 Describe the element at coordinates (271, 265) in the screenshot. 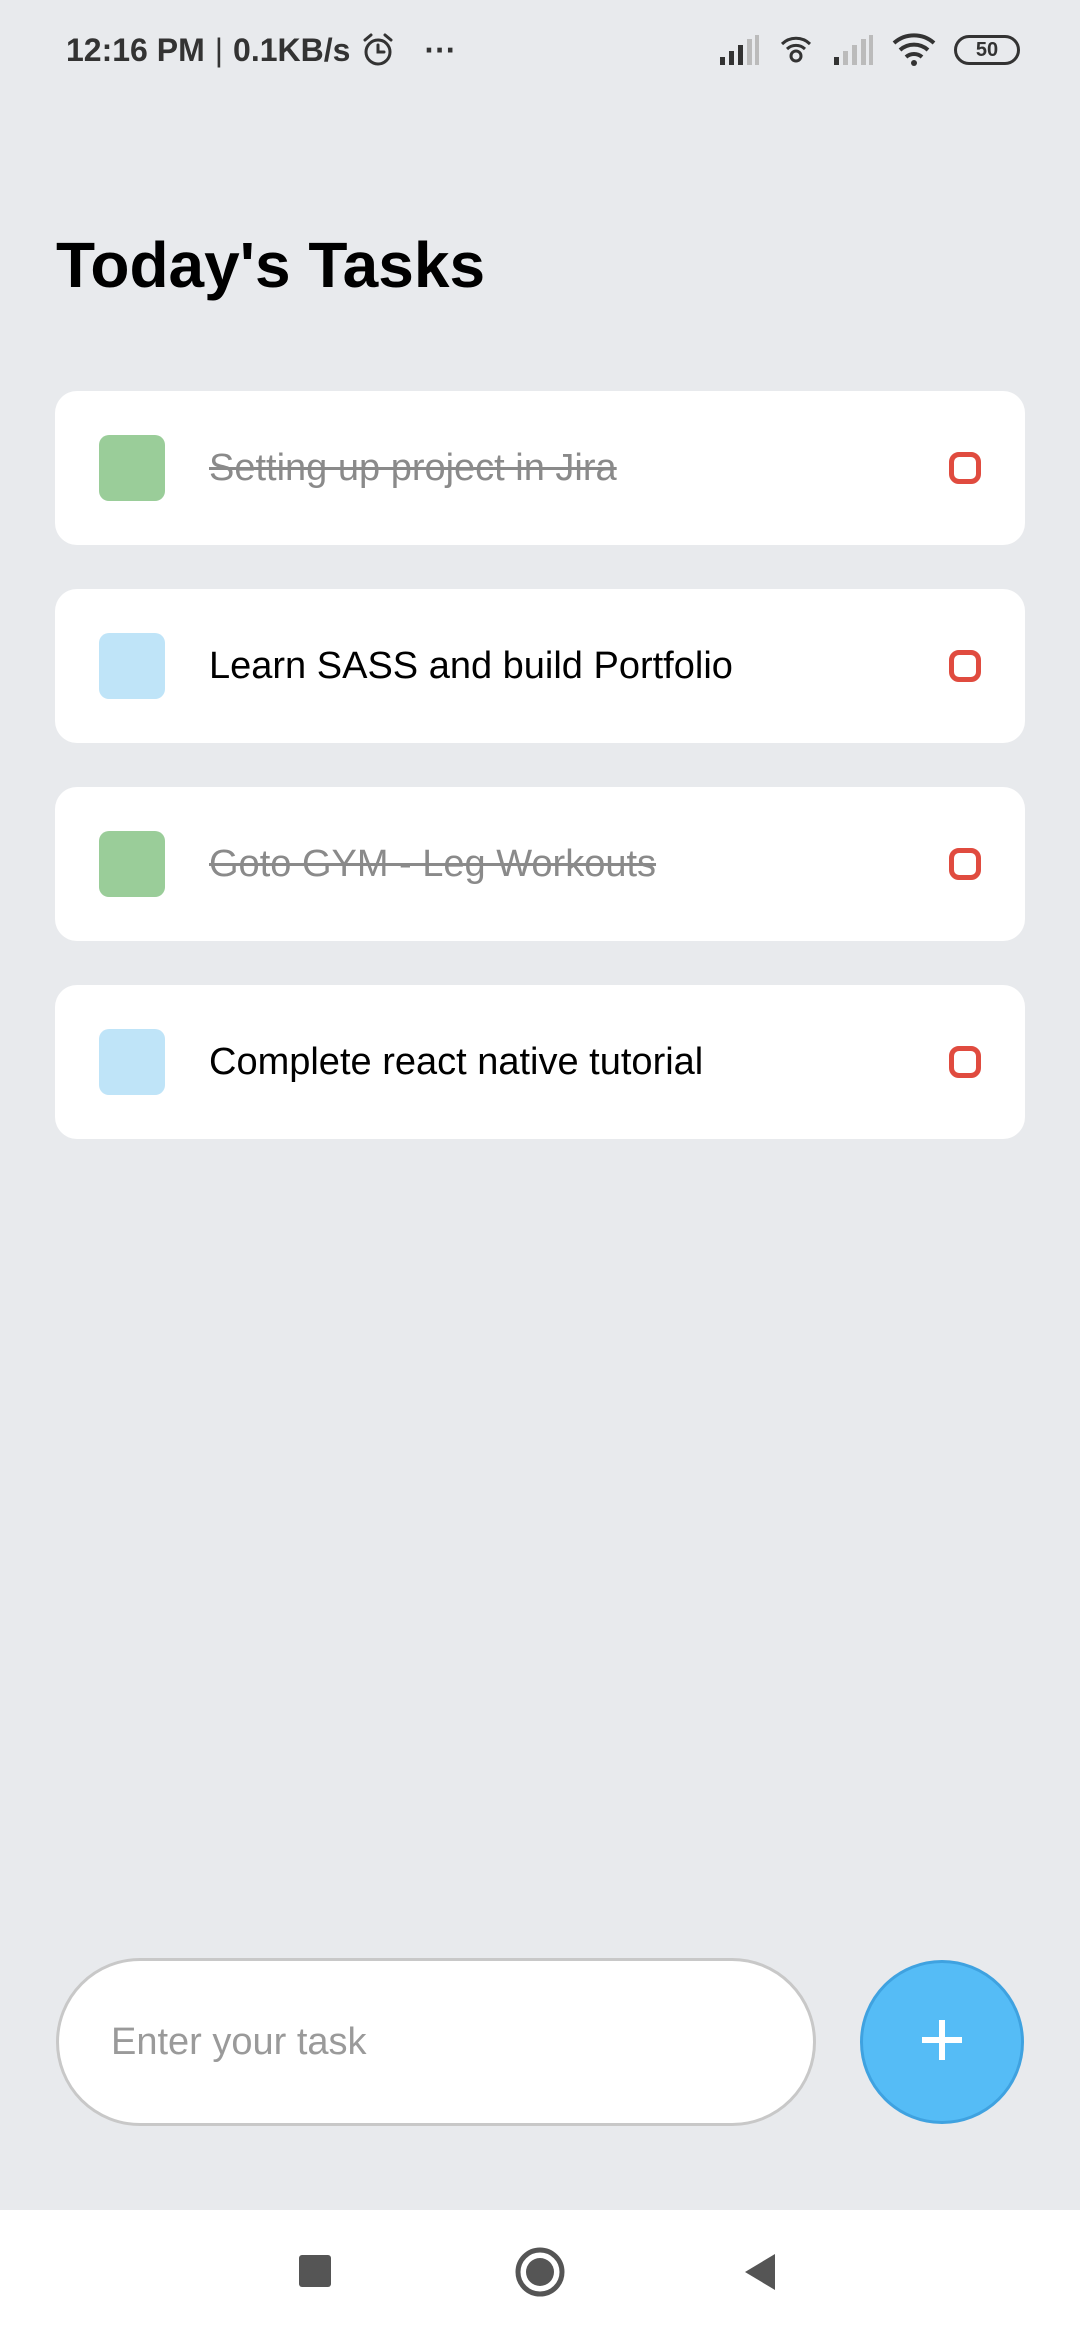

I see `page-title: Today's Tasks` at that location.